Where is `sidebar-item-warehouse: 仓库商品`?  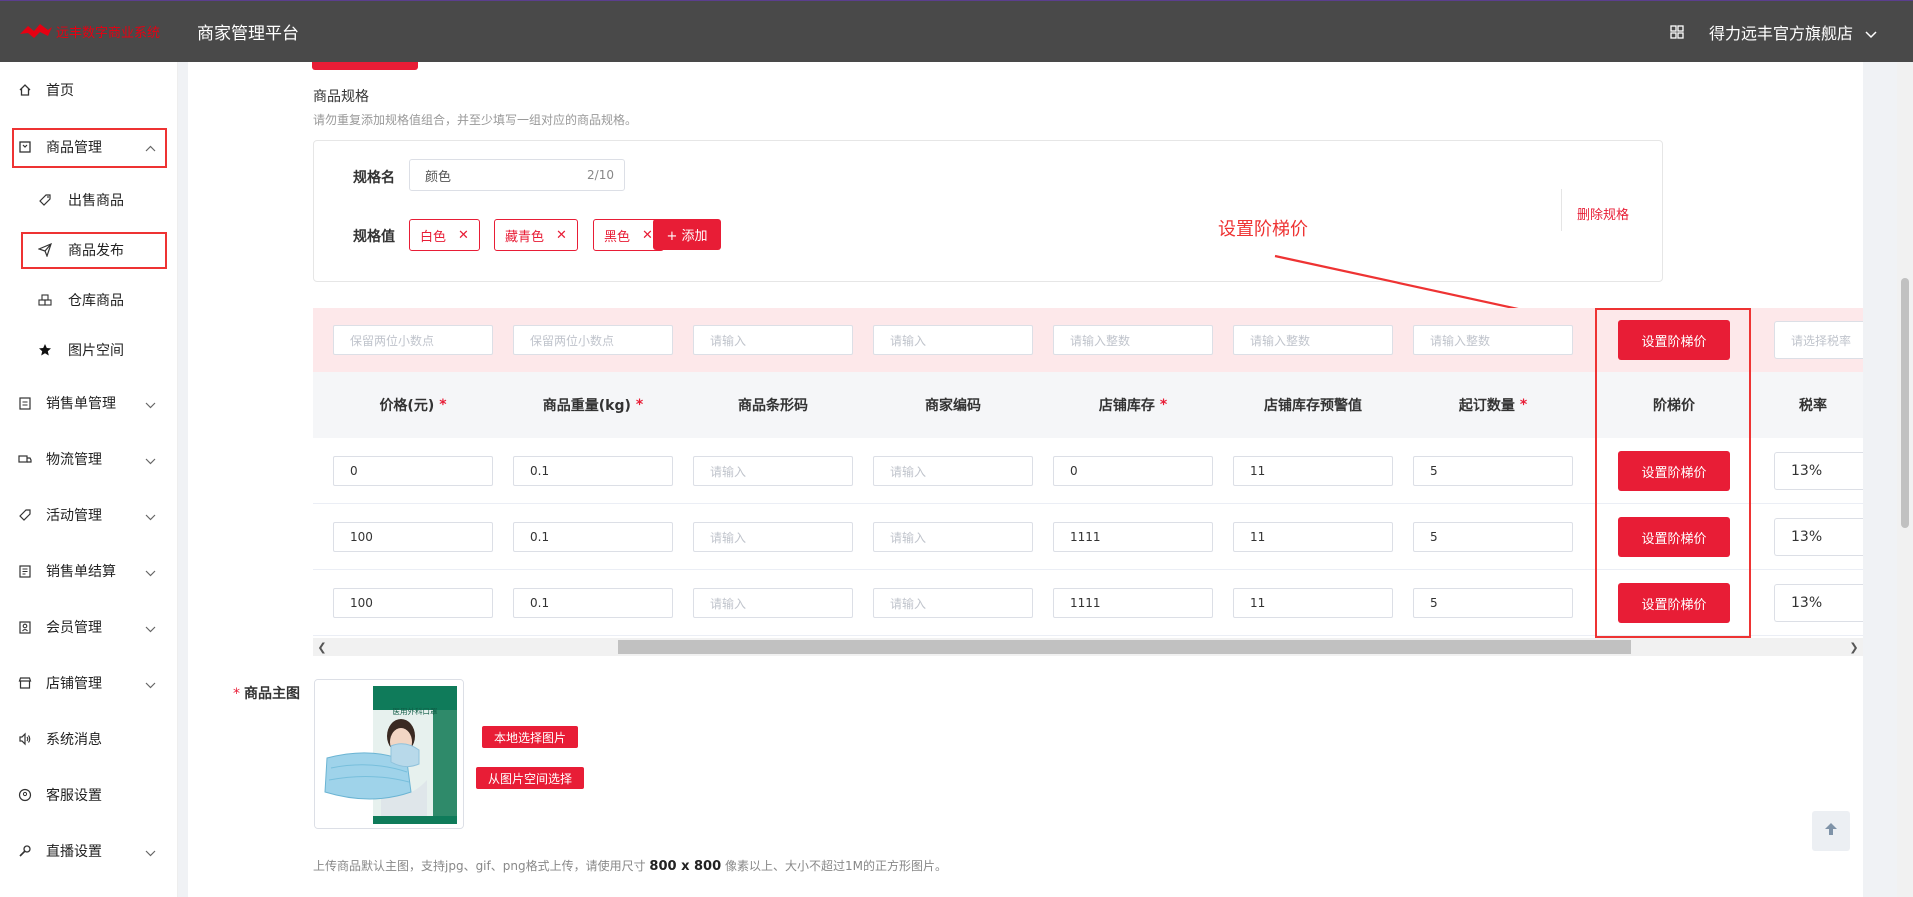 sidebar-item-warehouse: 仓库商品 is located at coordinates (89, 300).